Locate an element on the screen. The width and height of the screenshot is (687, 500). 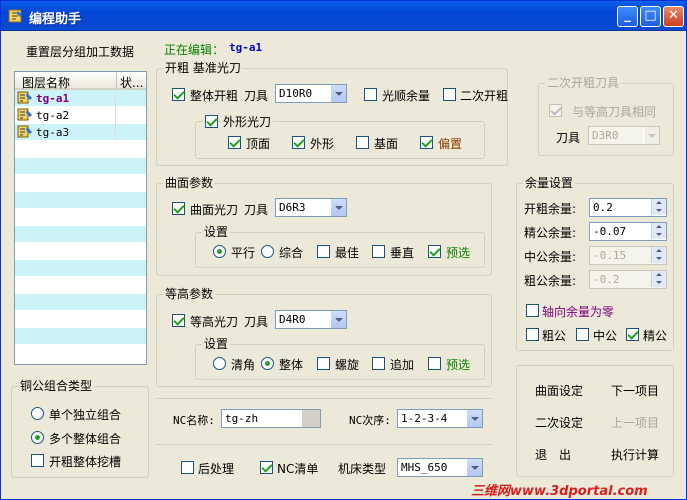
composite-radio is located at coordinates (267, 251).